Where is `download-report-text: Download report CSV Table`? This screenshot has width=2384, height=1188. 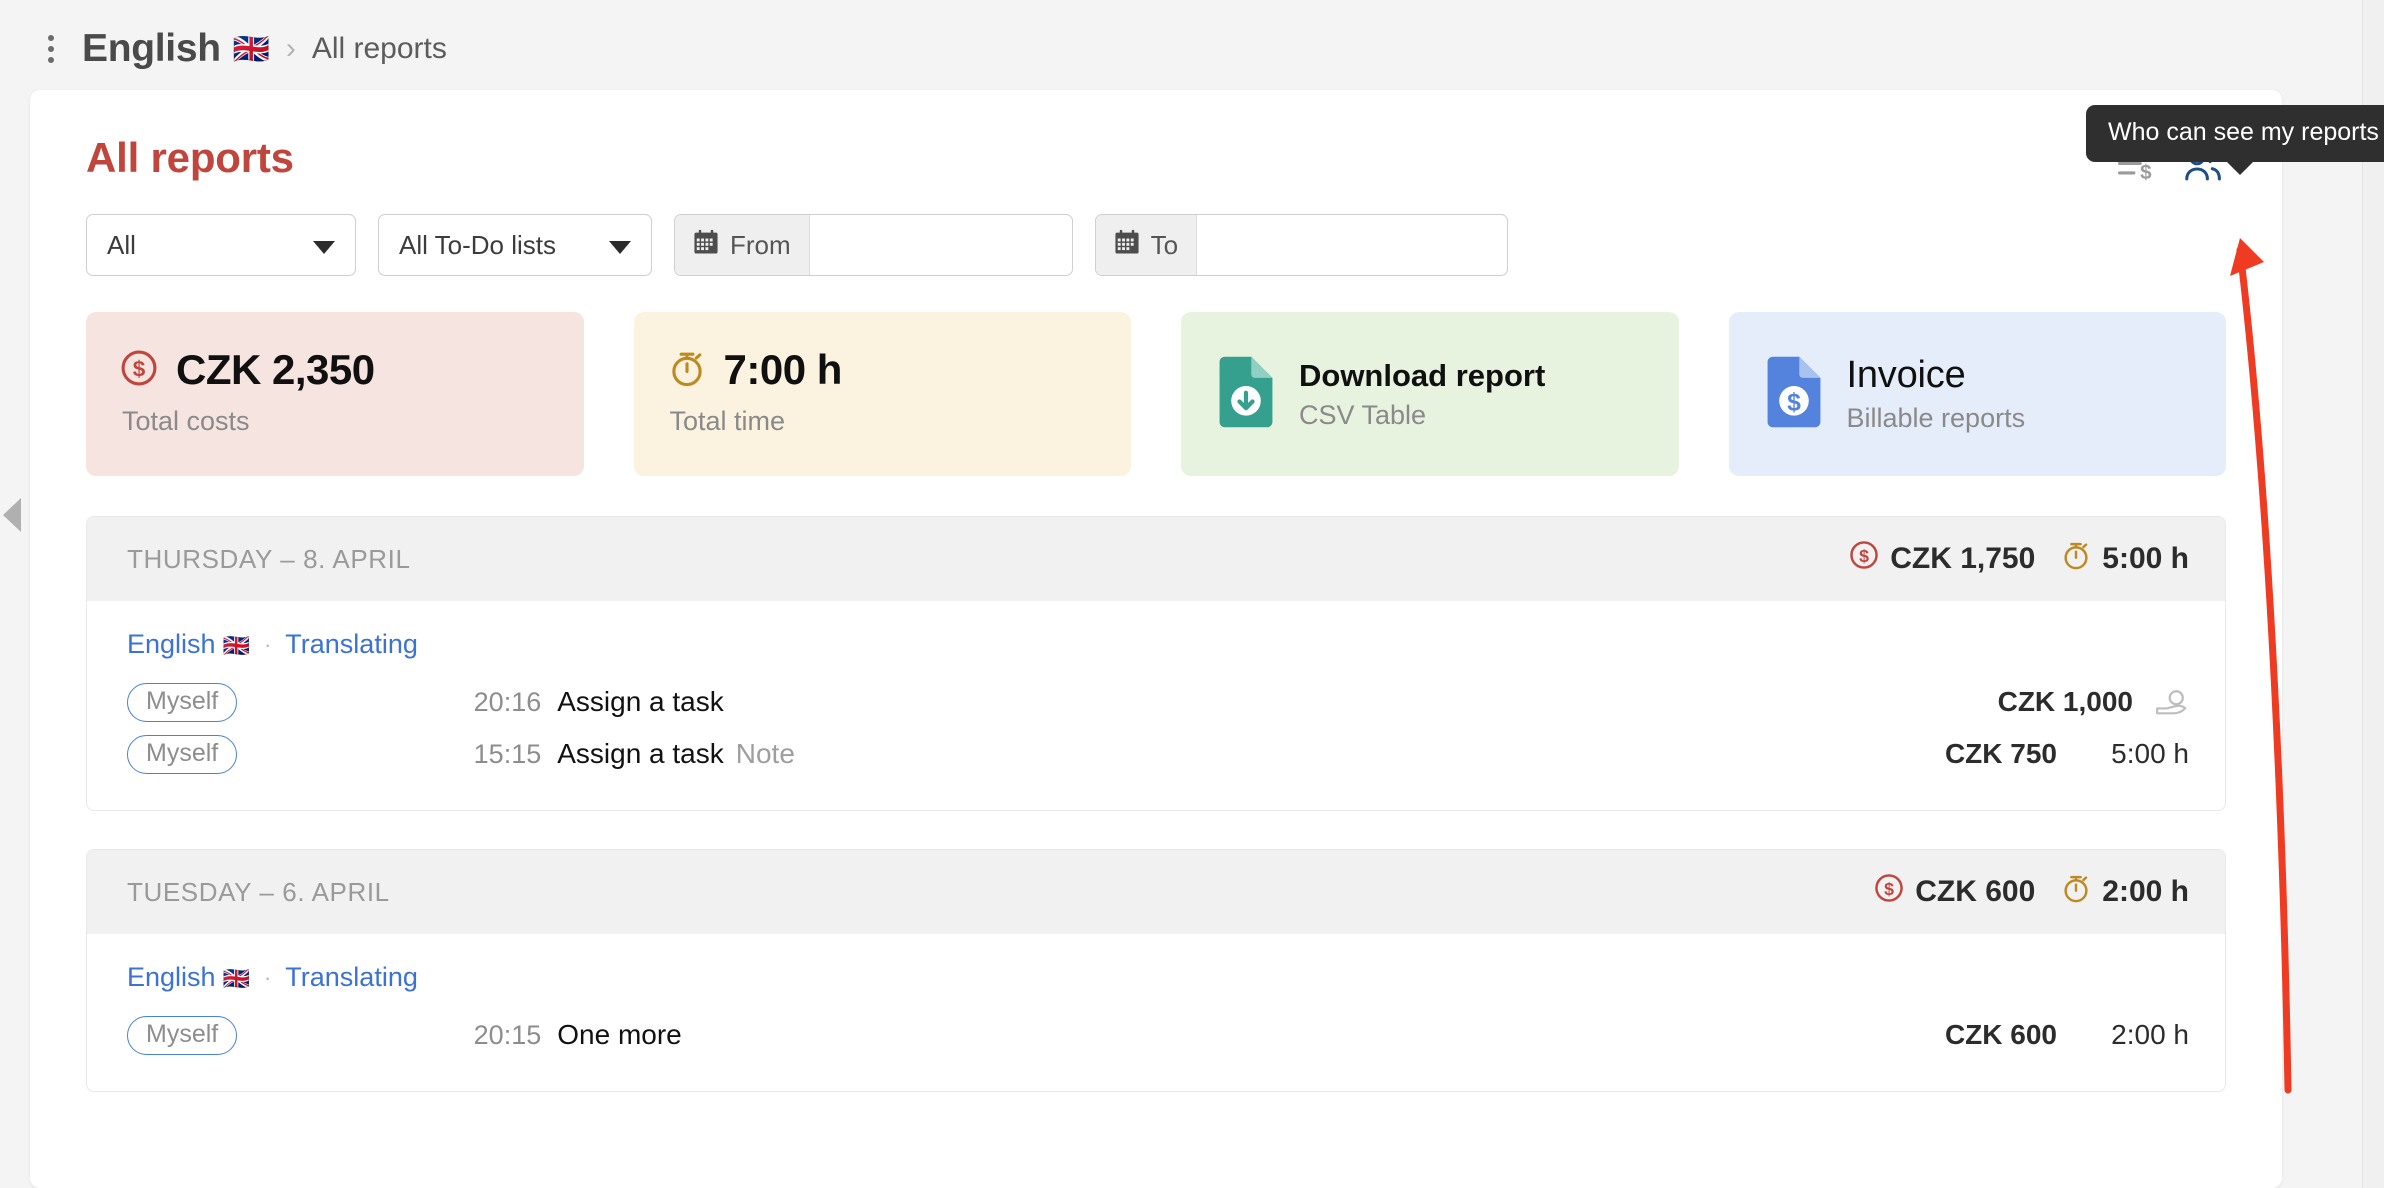 download-report-text: Download report CSV Table is located at coordinates (1422, 394).